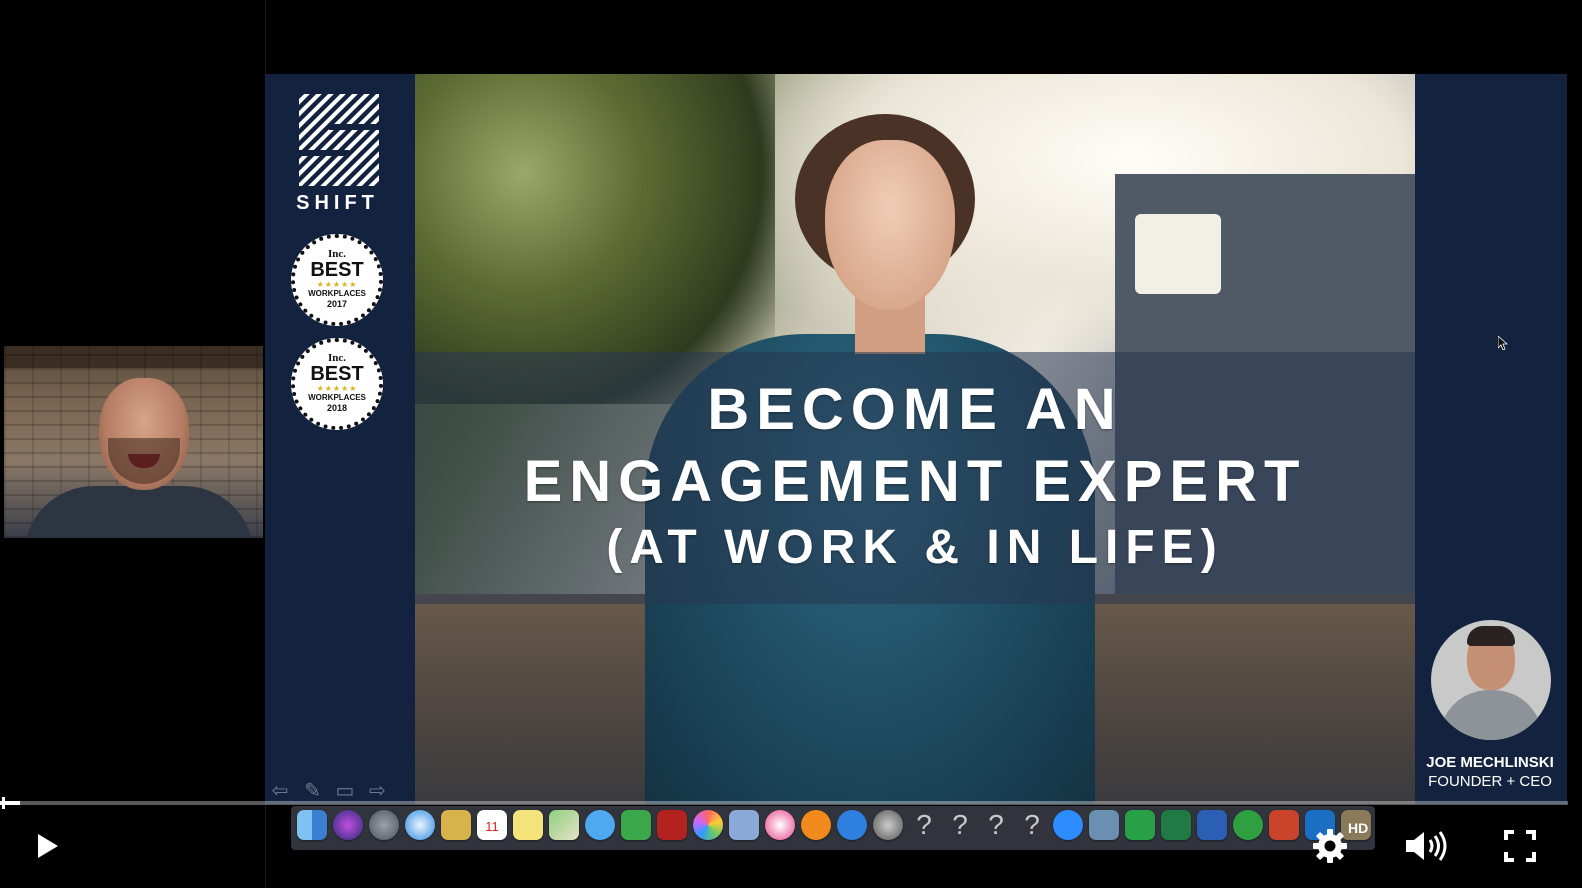 The image size is (1582, 888). Describe the element at coordinates (1284, 825) in the screenshot. I see `powerpoint-icon` at that location.